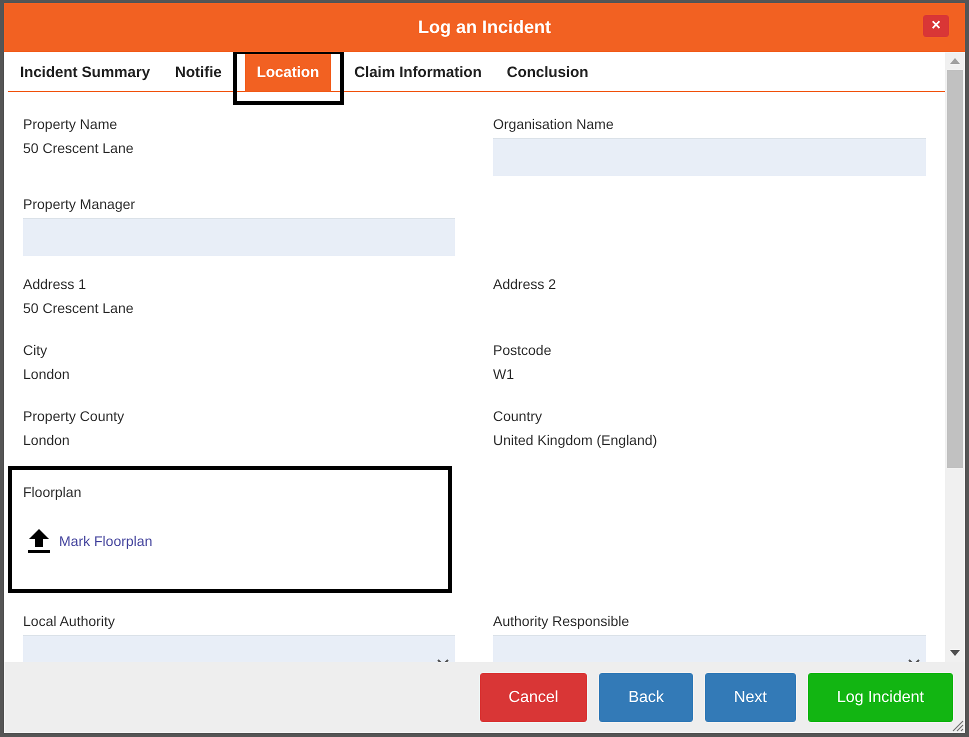 This screenshot has width=969, height=737. I want to click on resize-grip-icon, so click(958, 726).